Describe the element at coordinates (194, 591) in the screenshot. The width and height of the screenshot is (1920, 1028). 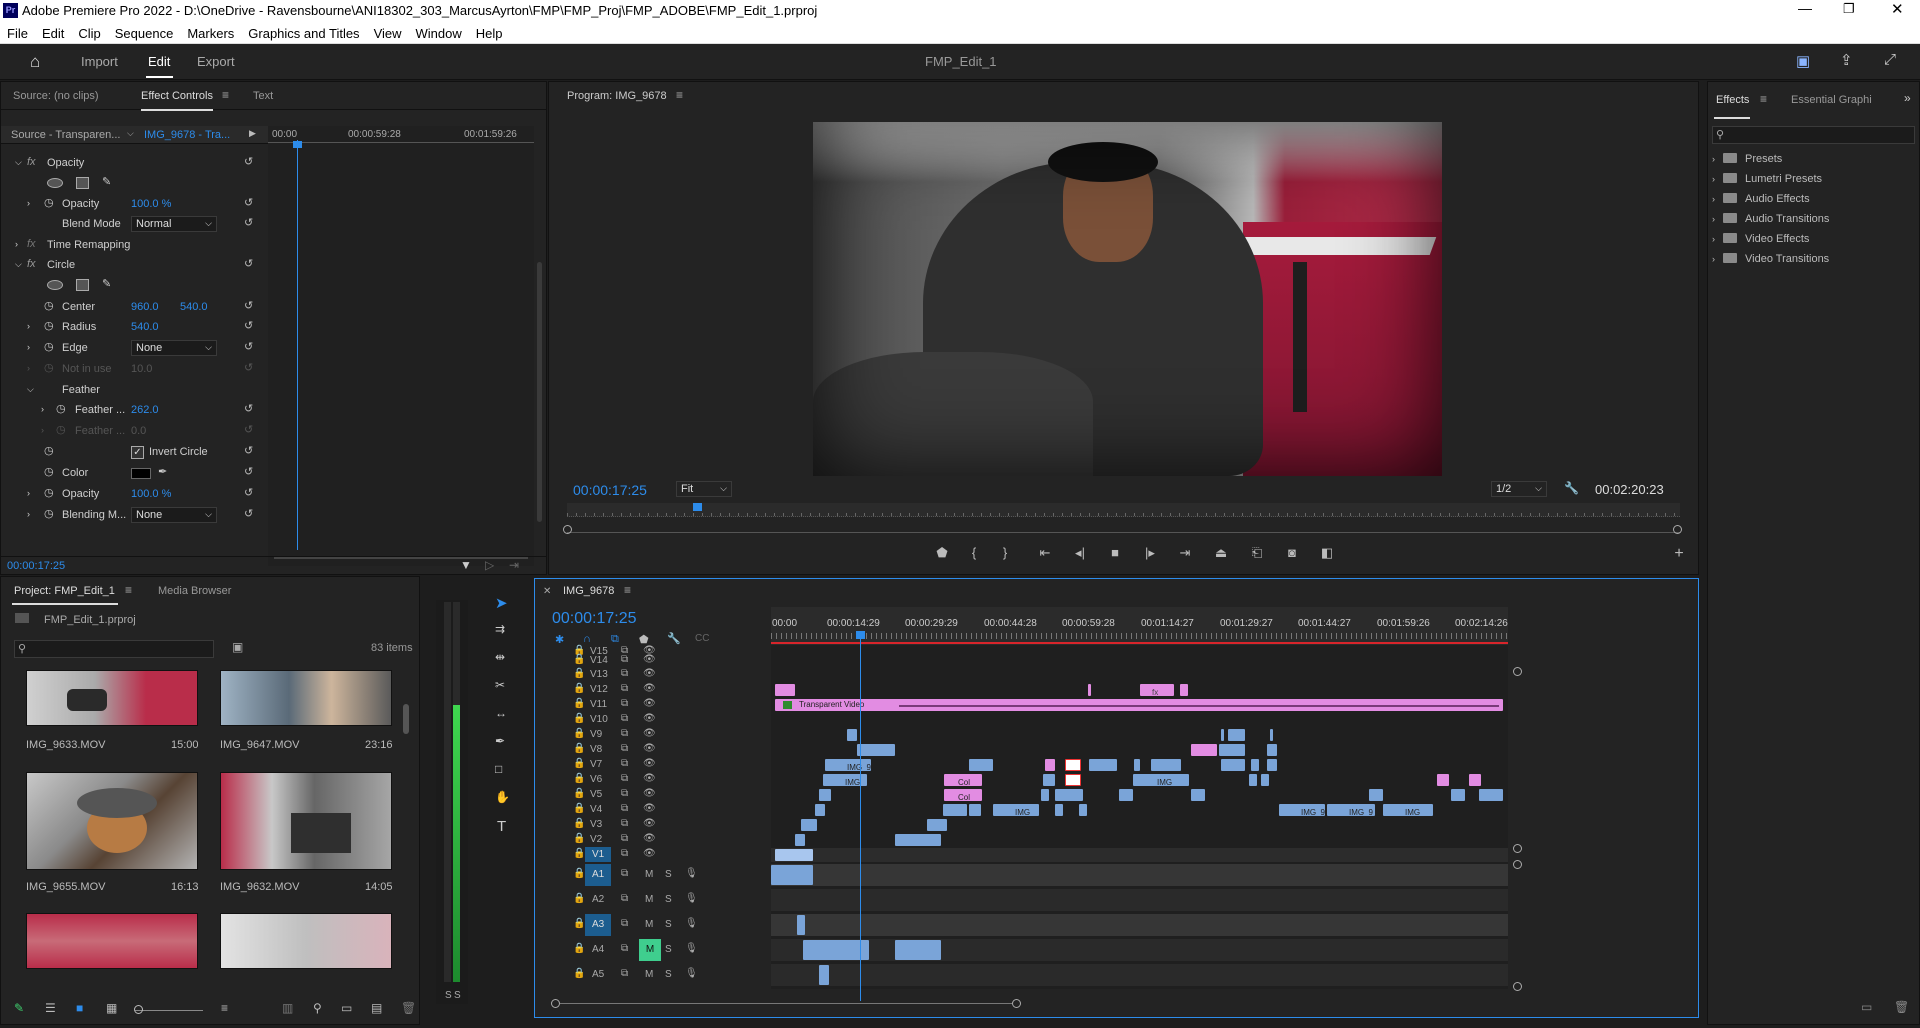
I see `tab-media-browser: Media Browser` at that location.